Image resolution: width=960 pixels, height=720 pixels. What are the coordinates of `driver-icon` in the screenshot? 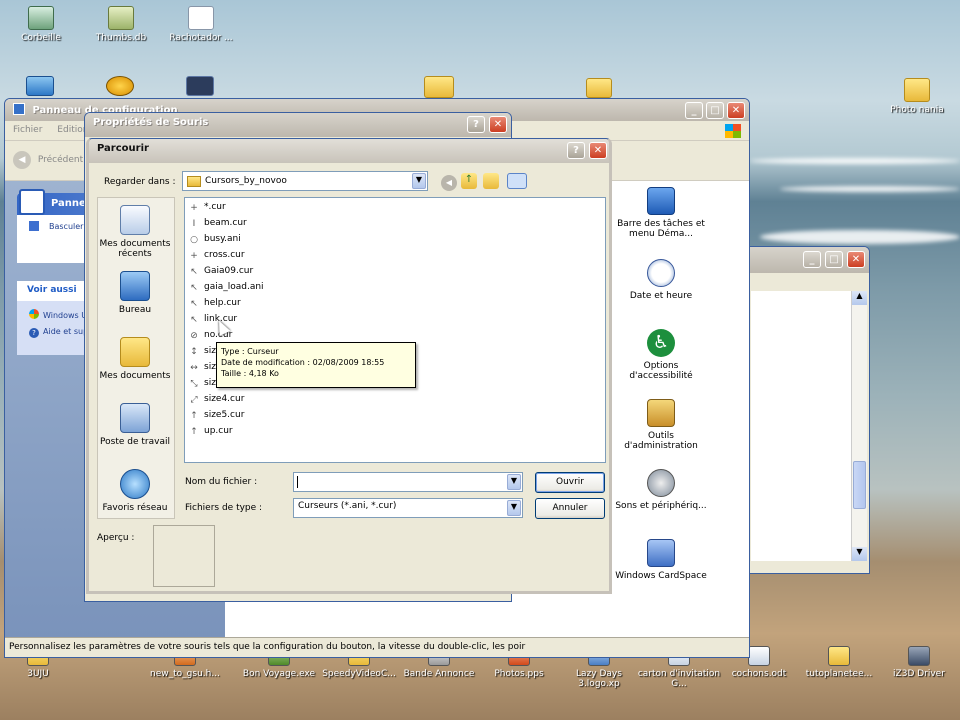 It's located at (919, 656).